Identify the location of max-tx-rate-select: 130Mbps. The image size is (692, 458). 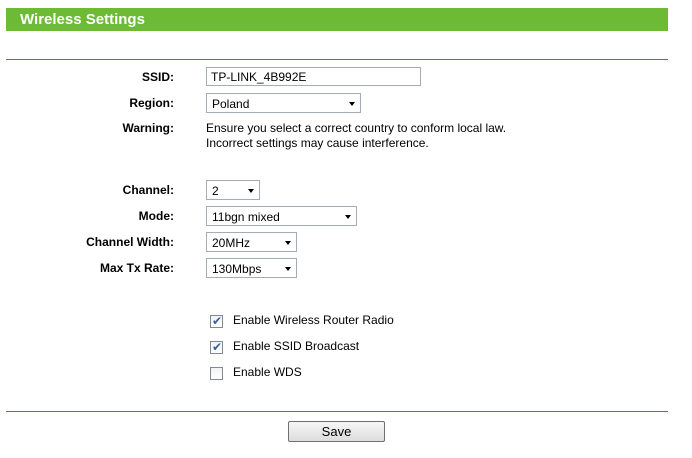
(251, 268).